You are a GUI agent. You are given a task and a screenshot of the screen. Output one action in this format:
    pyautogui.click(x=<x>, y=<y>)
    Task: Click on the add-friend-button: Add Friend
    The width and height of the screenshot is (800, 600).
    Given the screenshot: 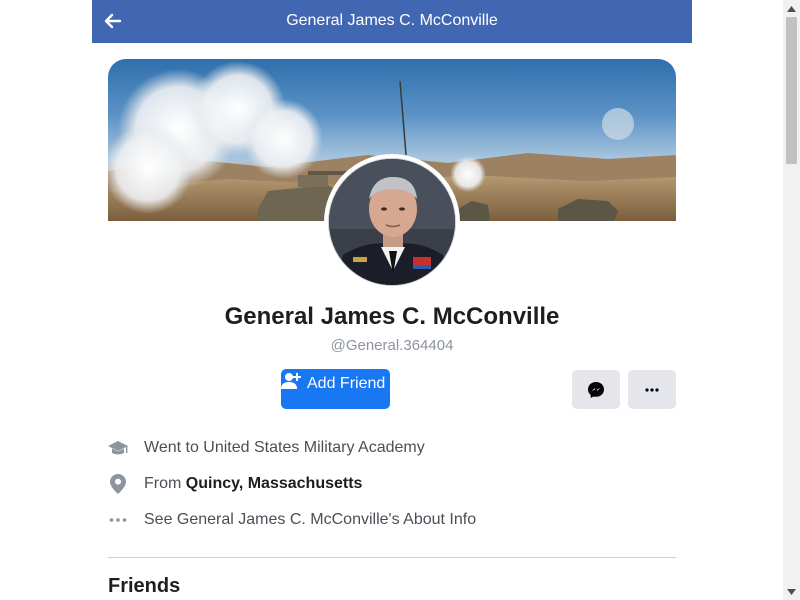 What is the action you would take?
    pyautogui.click(x=335, y=389)
    